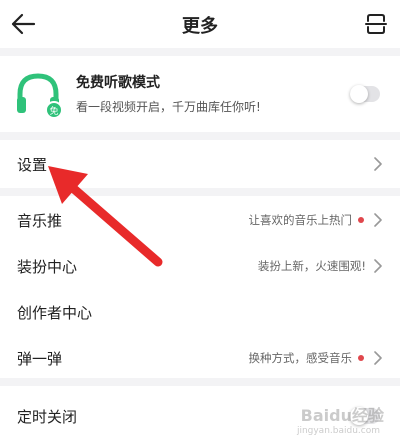 This screenshot has width=400, height=446. Describe the element at coordinates (55, 313) in the screenshot. I see `list-item-label: 创作者中心` at that location.